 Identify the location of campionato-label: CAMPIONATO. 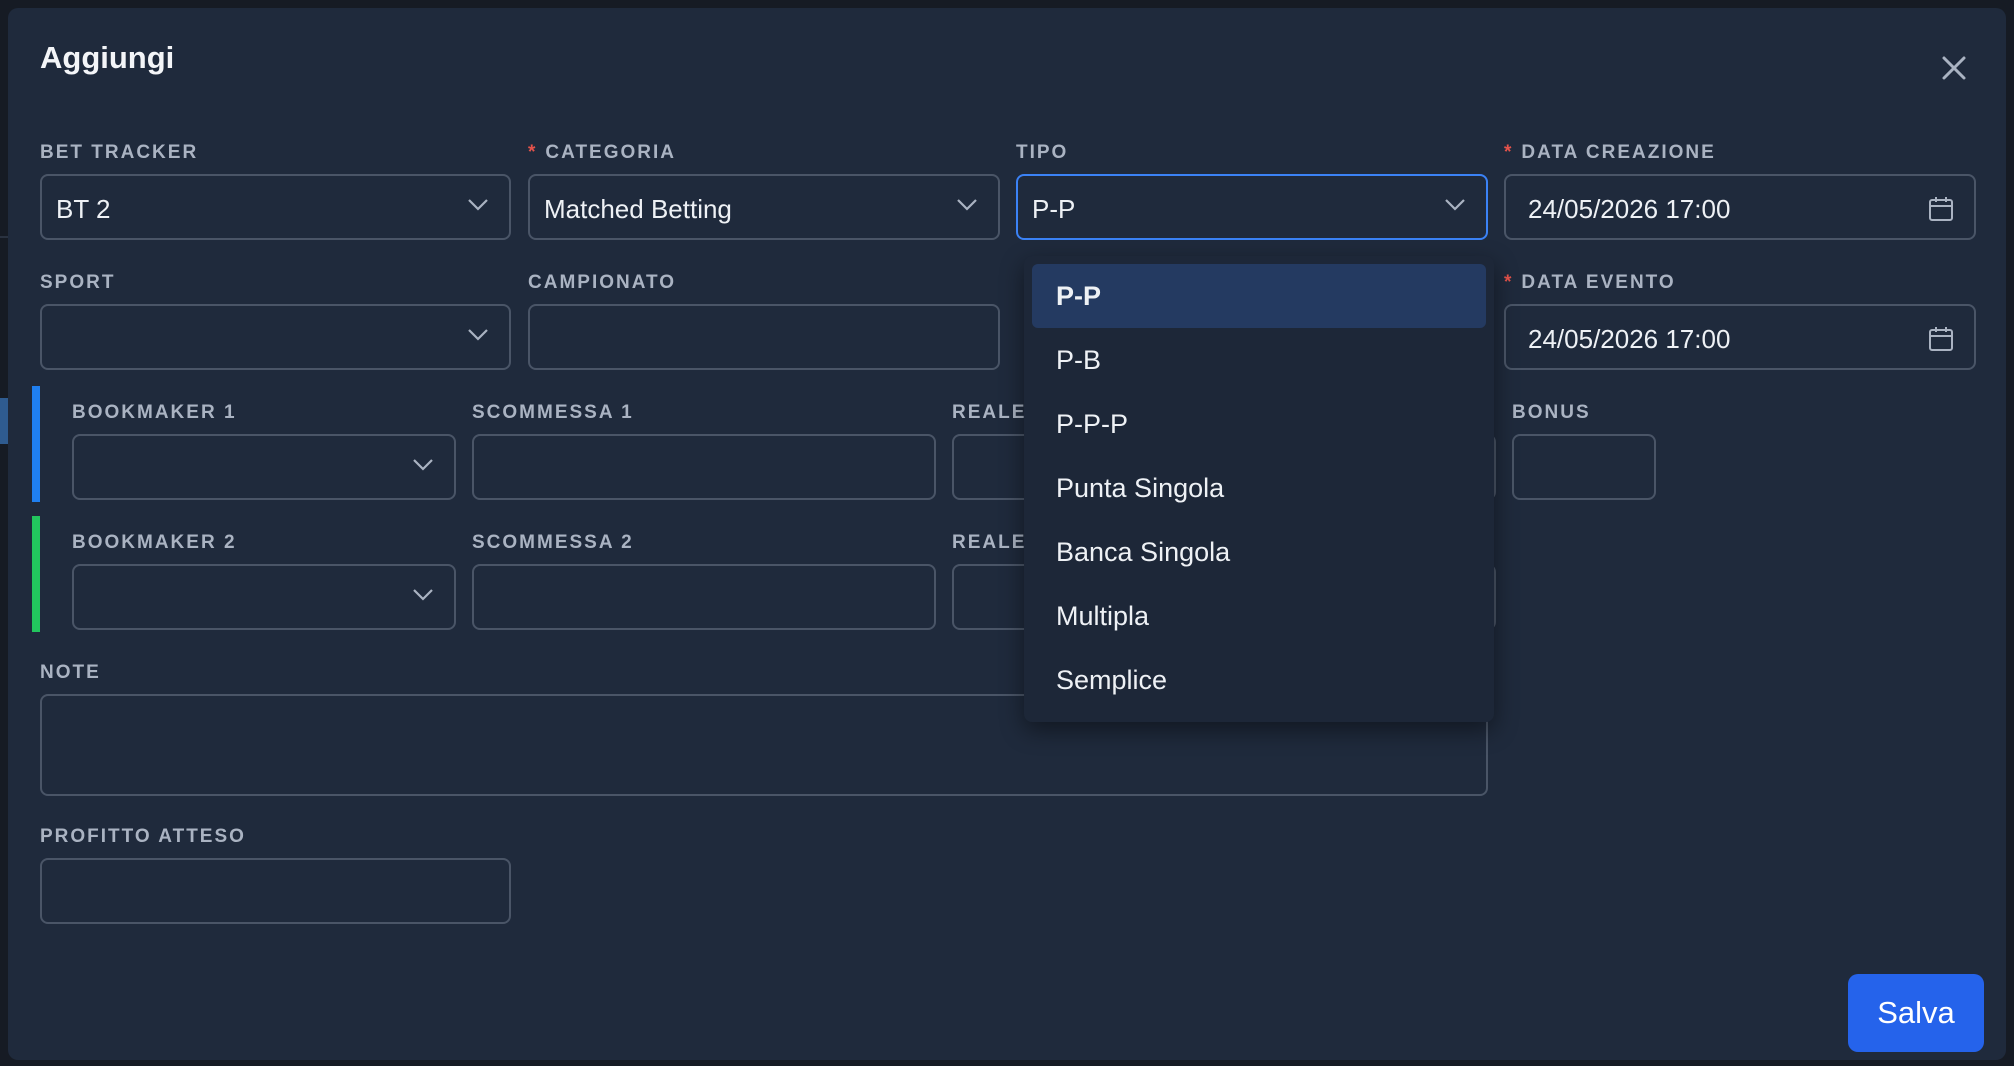
(602, 282).